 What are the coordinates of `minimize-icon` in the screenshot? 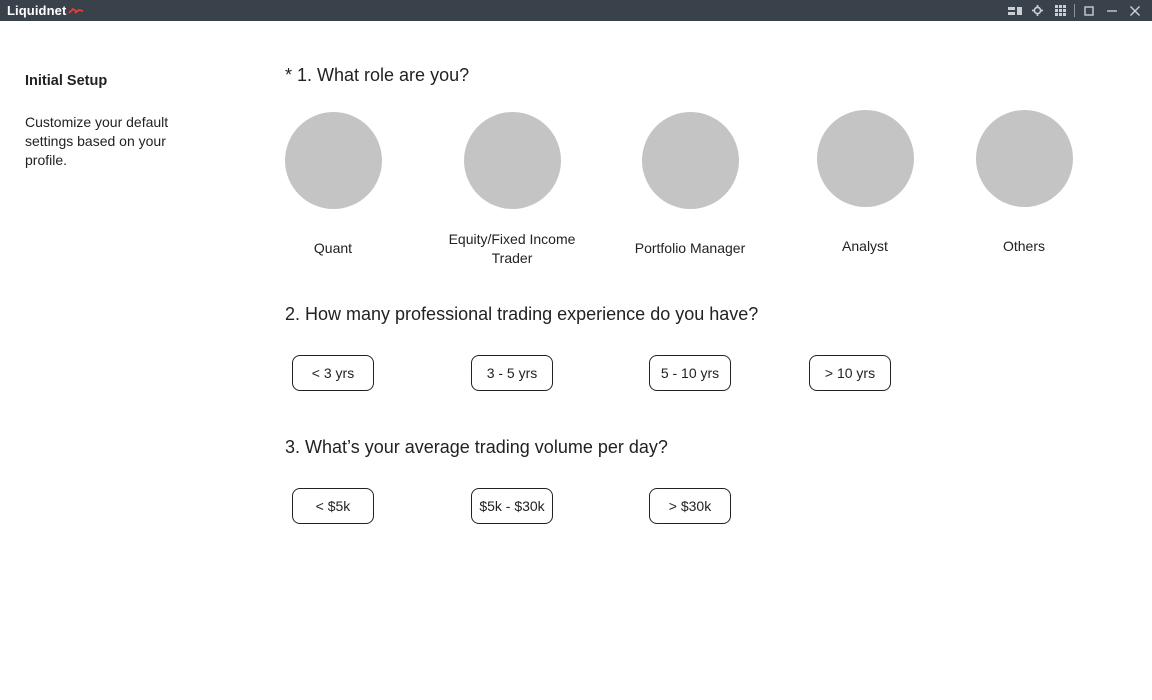 It's located at (1111, 10).